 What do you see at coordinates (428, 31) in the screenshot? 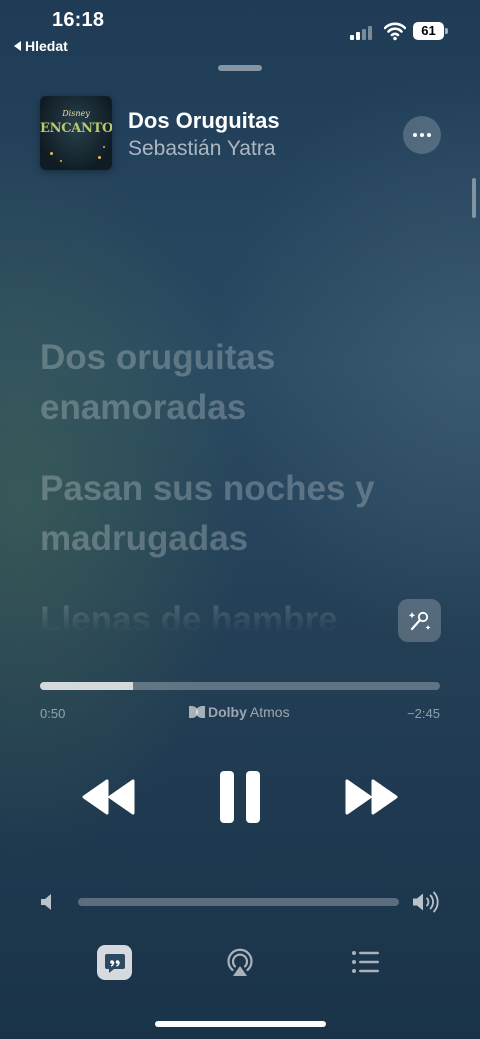
I see `battery-level: 61` at bounding box center [428, 31].